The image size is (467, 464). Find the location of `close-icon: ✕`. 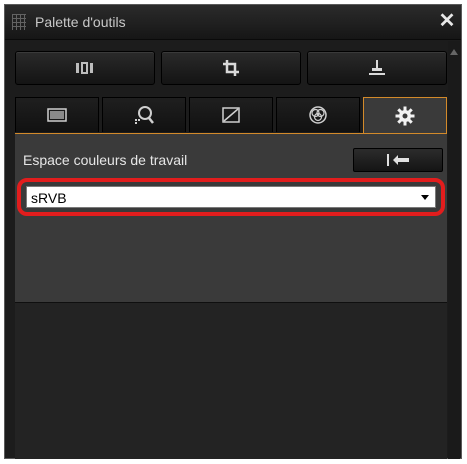

close-icon: ✕ is located at coordinates (447, 21).